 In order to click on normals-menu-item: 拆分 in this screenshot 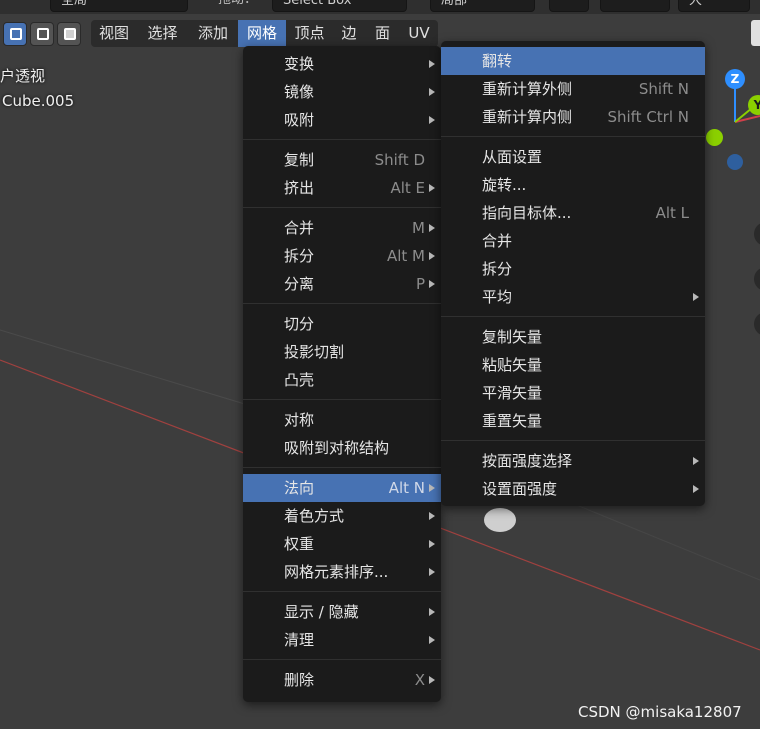, I will do `click(573, 269)`.